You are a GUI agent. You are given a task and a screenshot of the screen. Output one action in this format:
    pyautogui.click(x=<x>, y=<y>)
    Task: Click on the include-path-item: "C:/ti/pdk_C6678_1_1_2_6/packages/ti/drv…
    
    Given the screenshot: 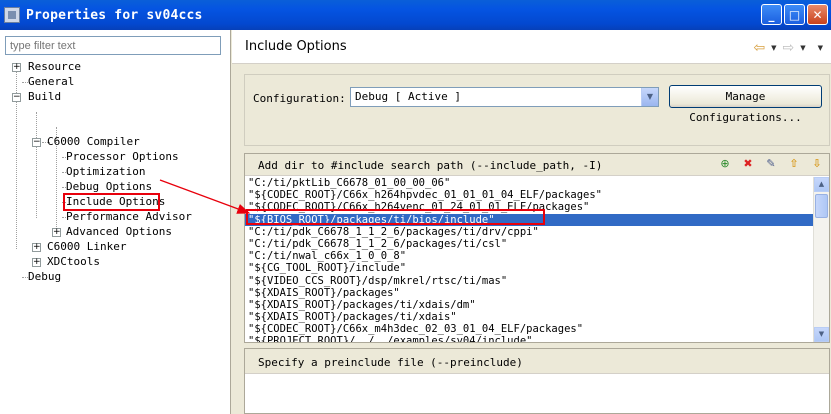 What is the action you would take?
    pyautogui.click(x=529, y=232)
    